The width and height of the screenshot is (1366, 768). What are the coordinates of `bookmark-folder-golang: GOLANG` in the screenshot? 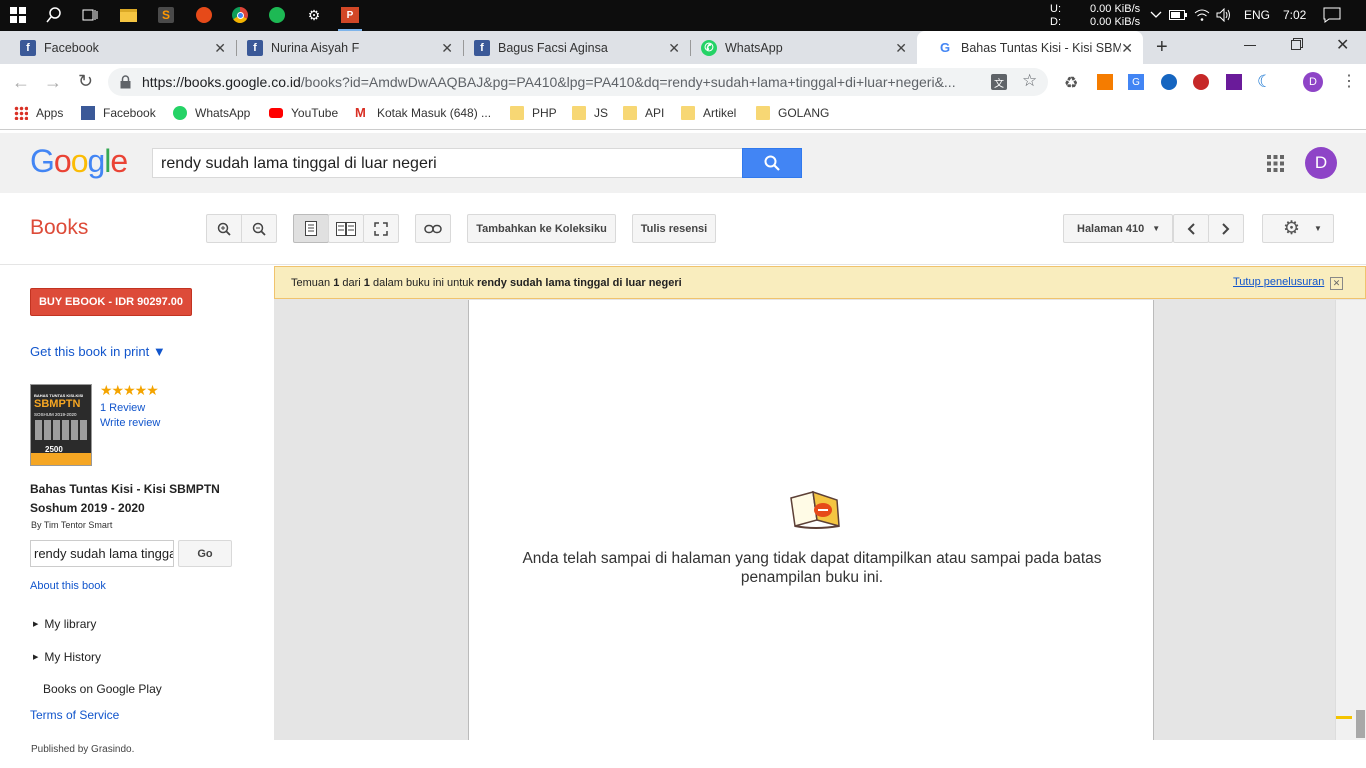 It's located at (792, 113).